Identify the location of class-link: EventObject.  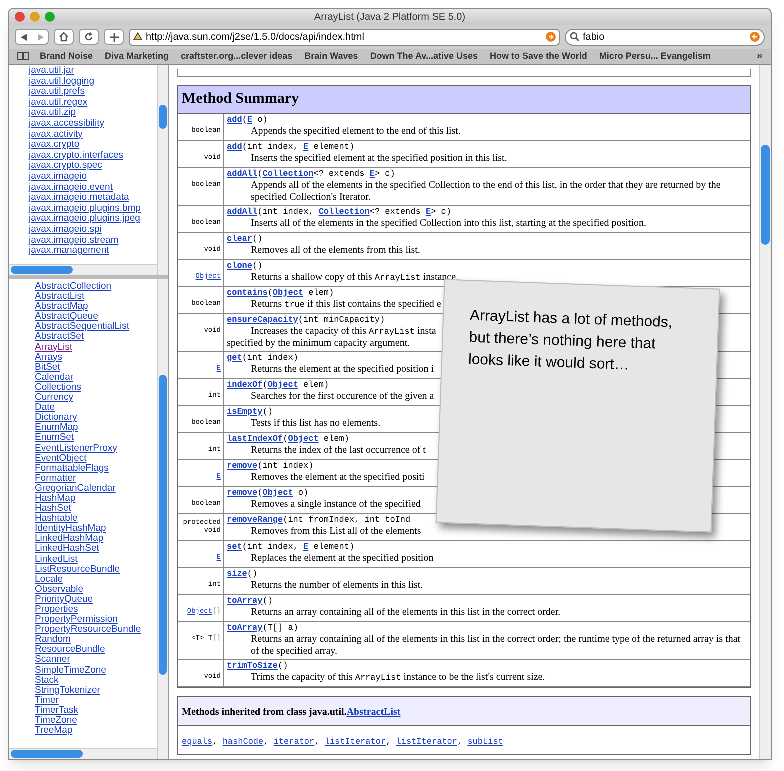
(96, 459).